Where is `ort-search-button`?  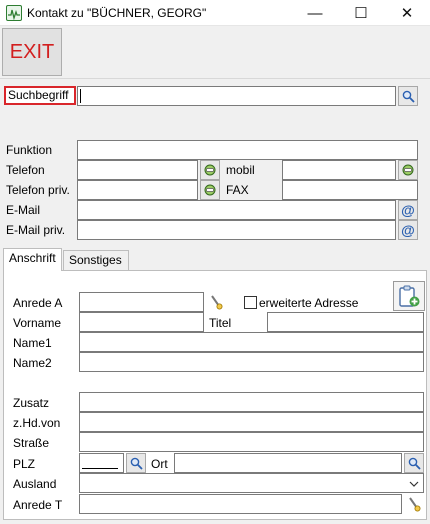
ort-search-button is located at coordinates (414, 463).